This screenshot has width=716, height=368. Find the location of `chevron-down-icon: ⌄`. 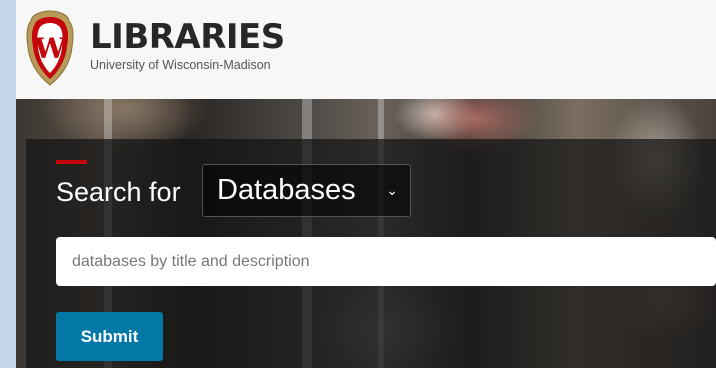

chevron-down-icon: ⌄ is located at coordinates (392, 190).